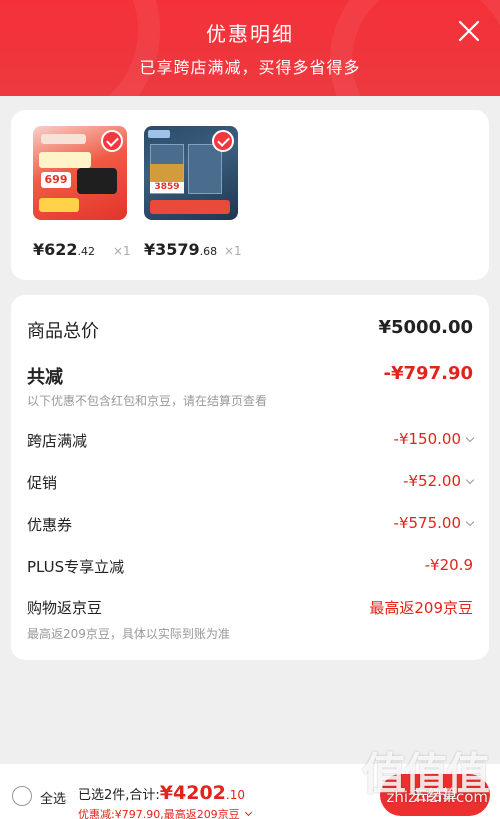 This screenshot has height=819, width=500. I want to click on discount-row-promotion: 促销 -¥52.00, so click(251, 483).